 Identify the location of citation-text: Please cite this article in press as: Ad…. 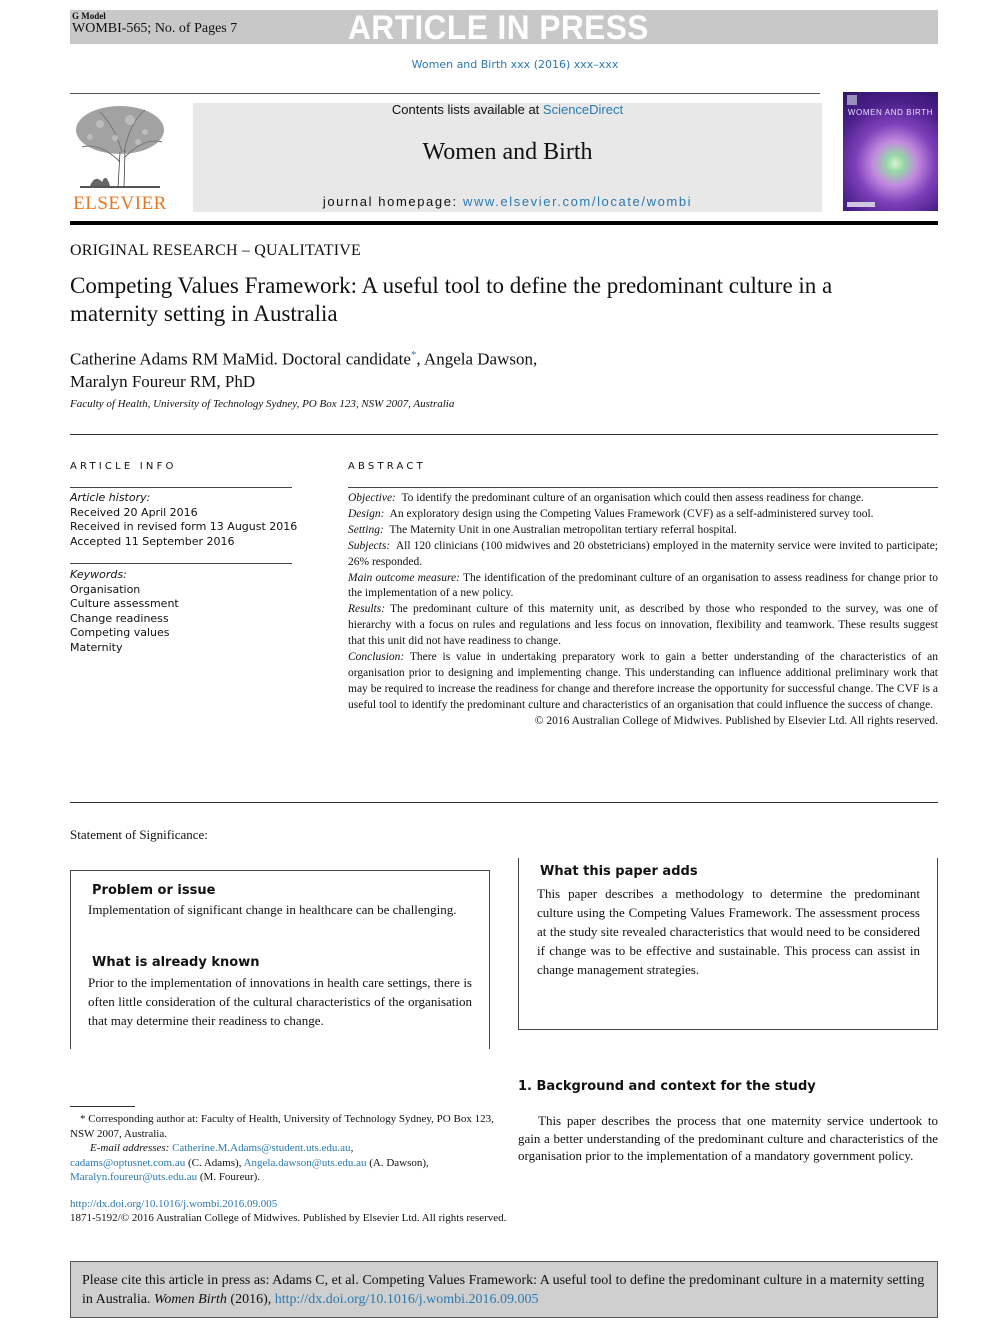
(506, 1290).